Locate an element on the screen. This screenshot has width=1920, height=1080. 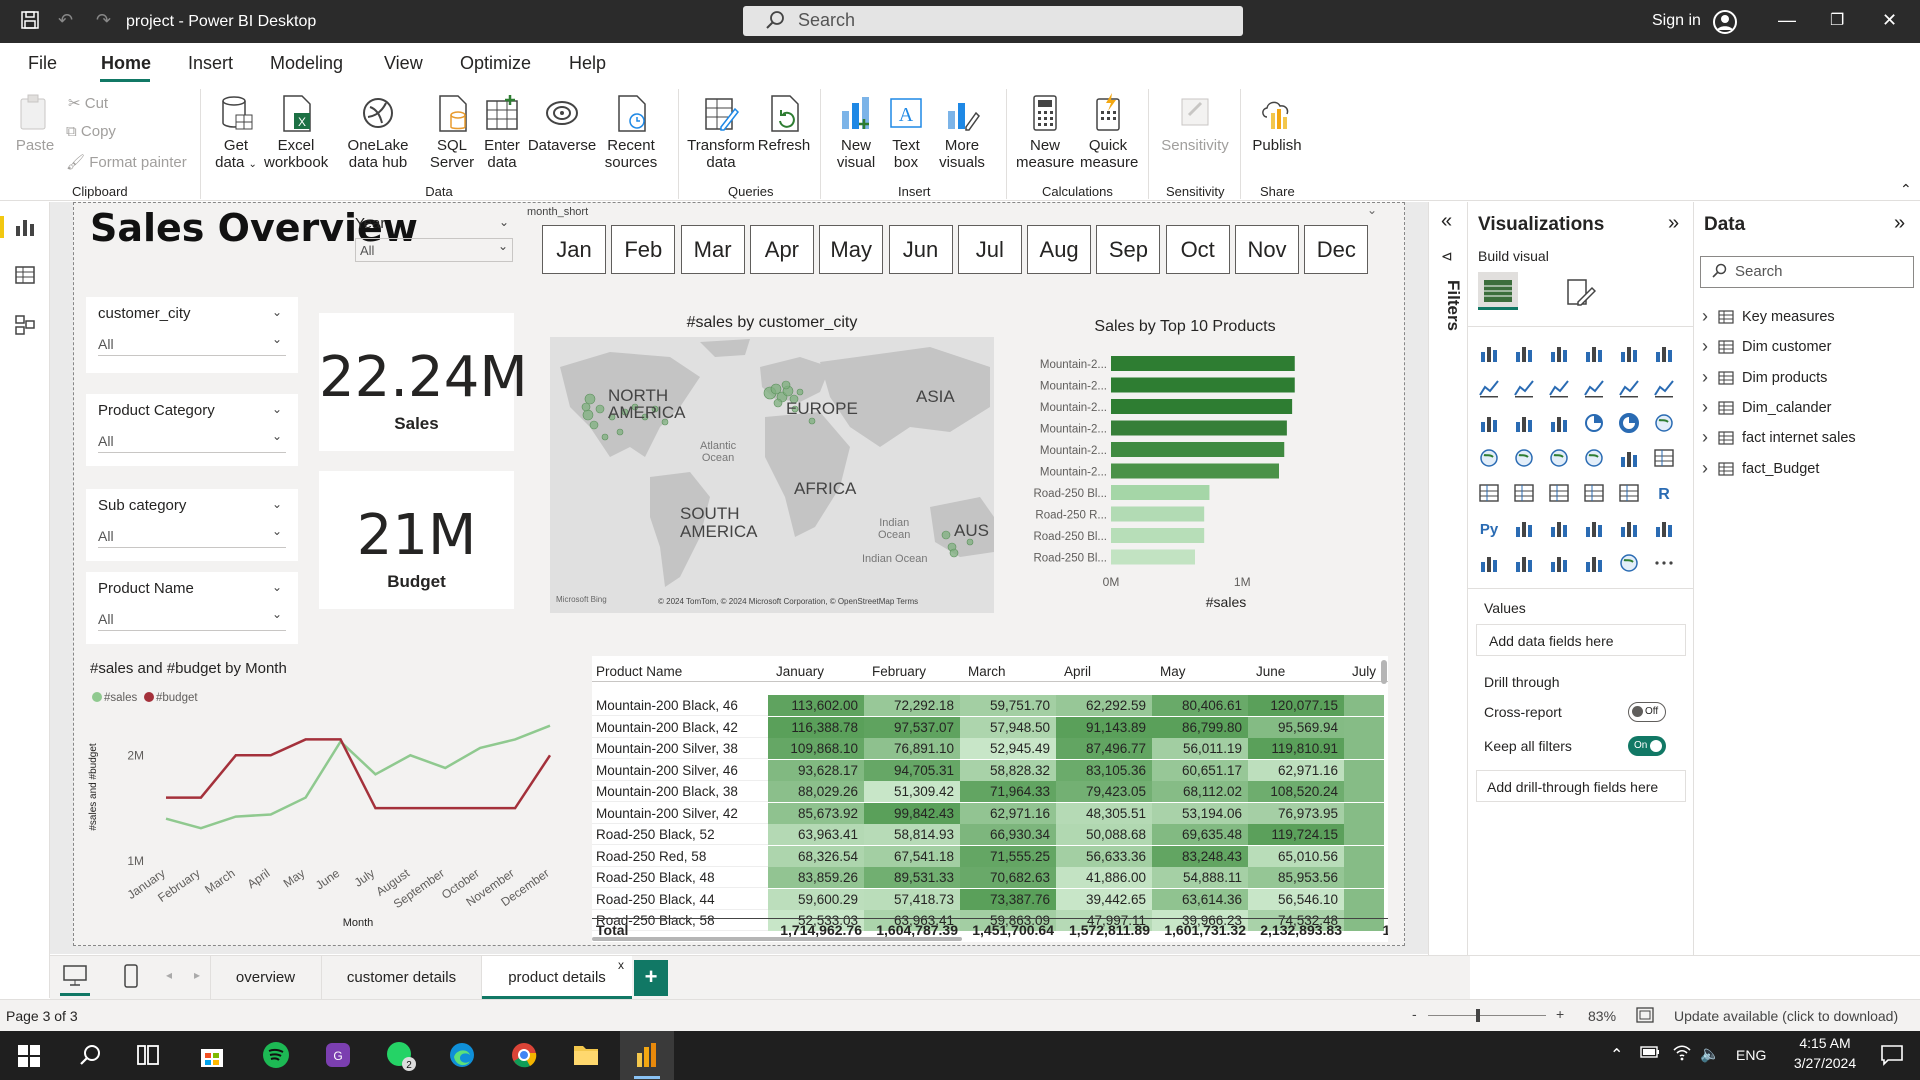
quick-measure-button: Quick measure is located at coordinates (1108, 132).